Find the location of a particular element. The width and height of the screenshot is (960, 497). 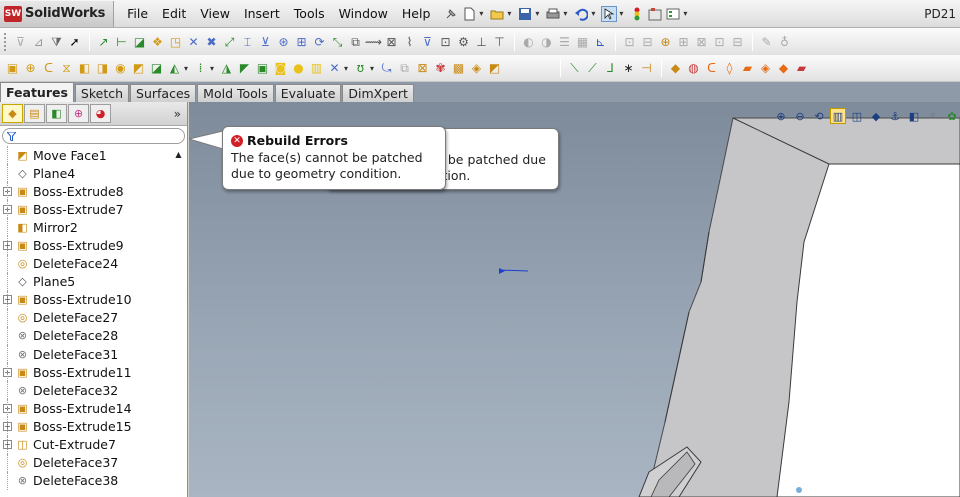

new-document-icon is located at coordinates (469, 14).